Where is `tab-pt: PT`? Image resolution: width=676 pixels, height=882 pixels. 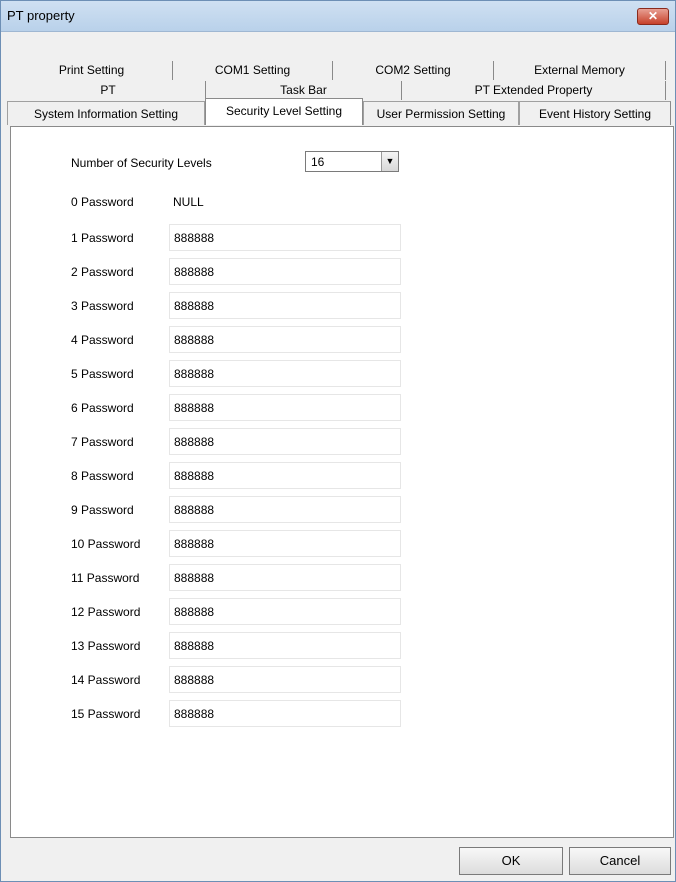
tab-pt: PT is located at coordinates (108, 90).